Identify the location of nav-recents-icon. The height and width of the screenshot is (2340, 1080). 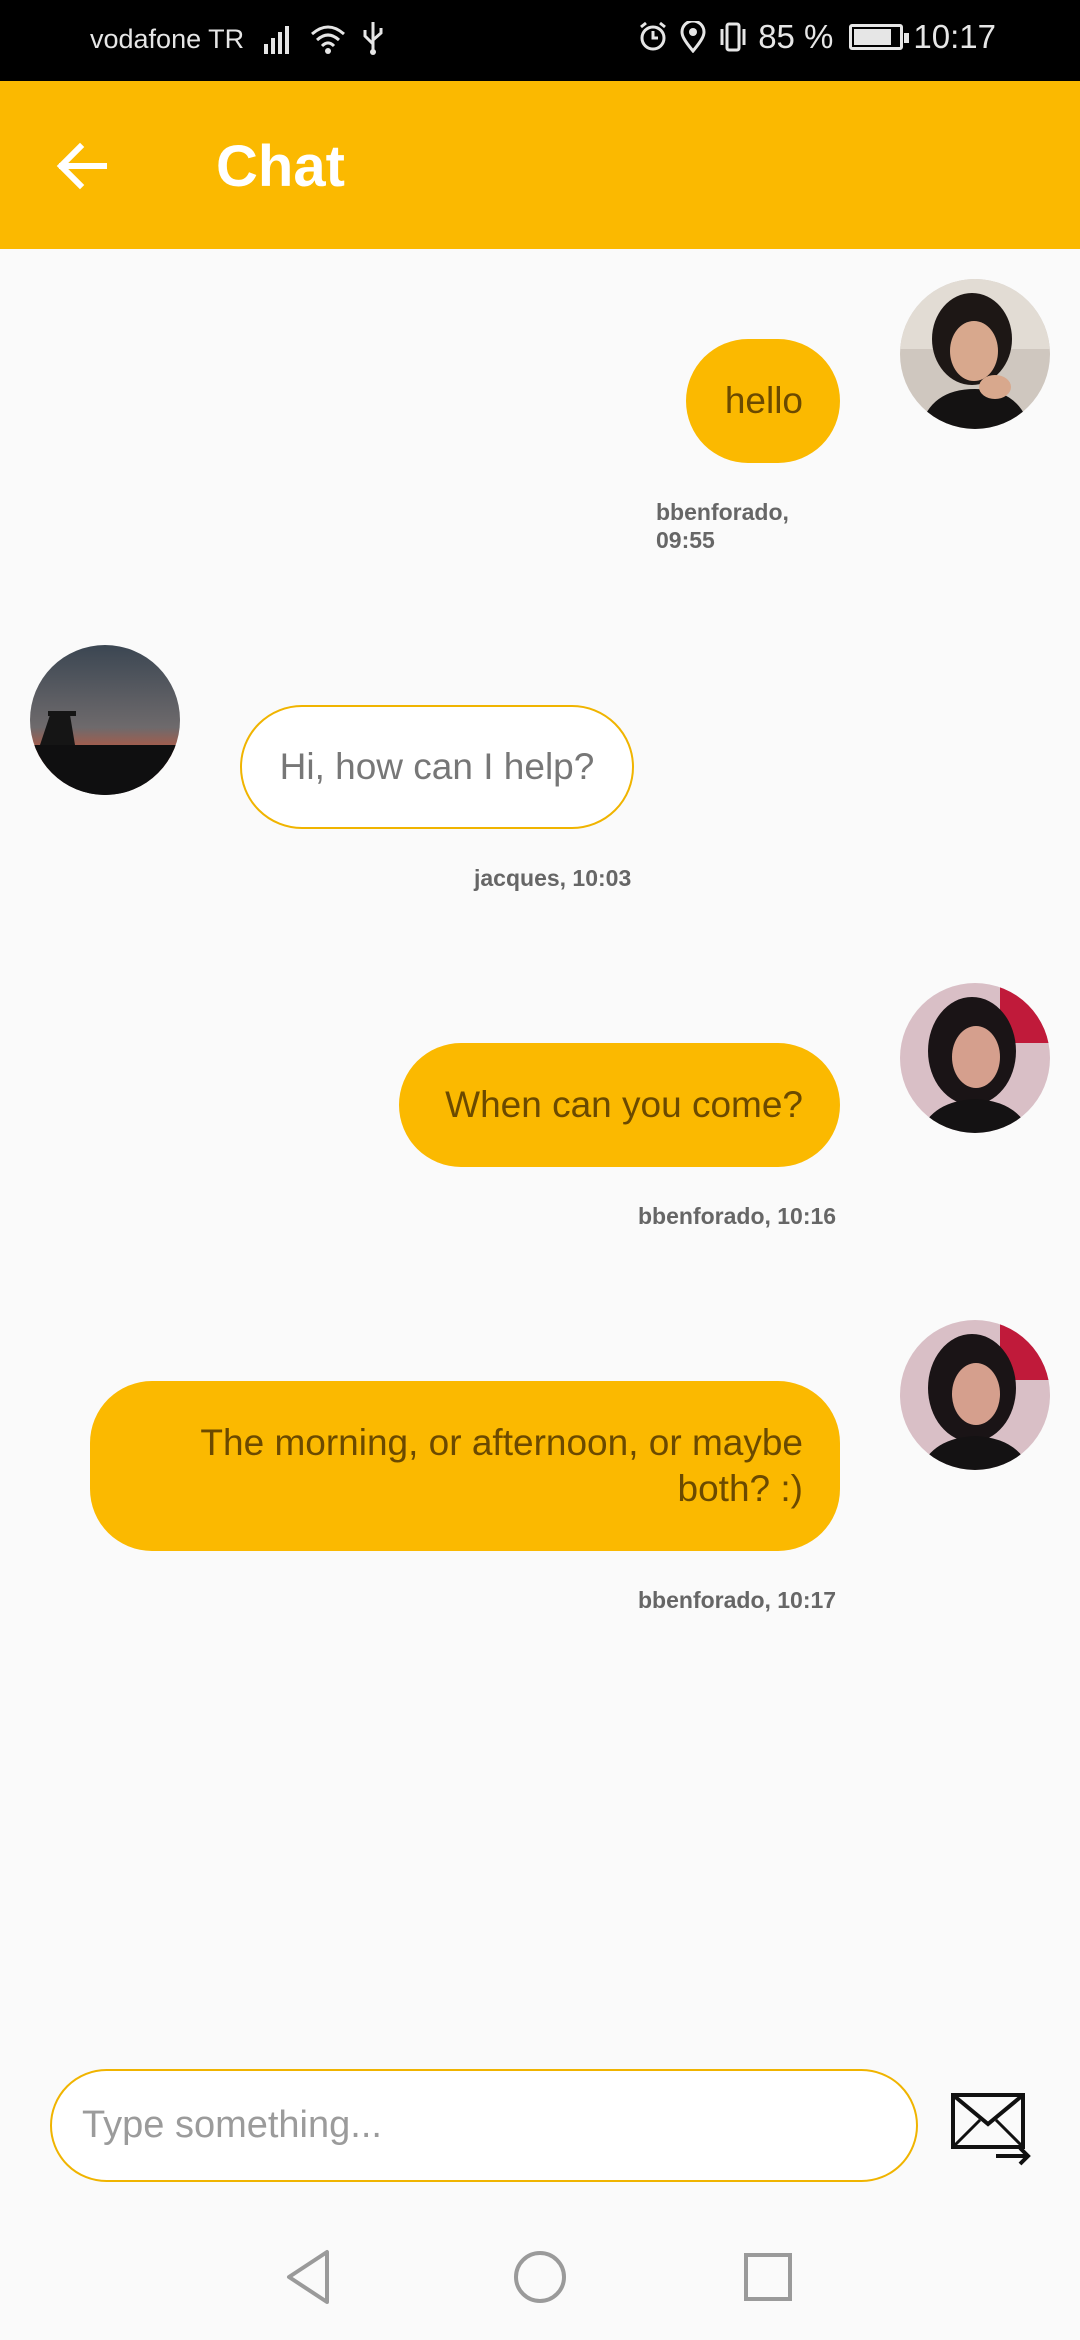
(768, 2277).